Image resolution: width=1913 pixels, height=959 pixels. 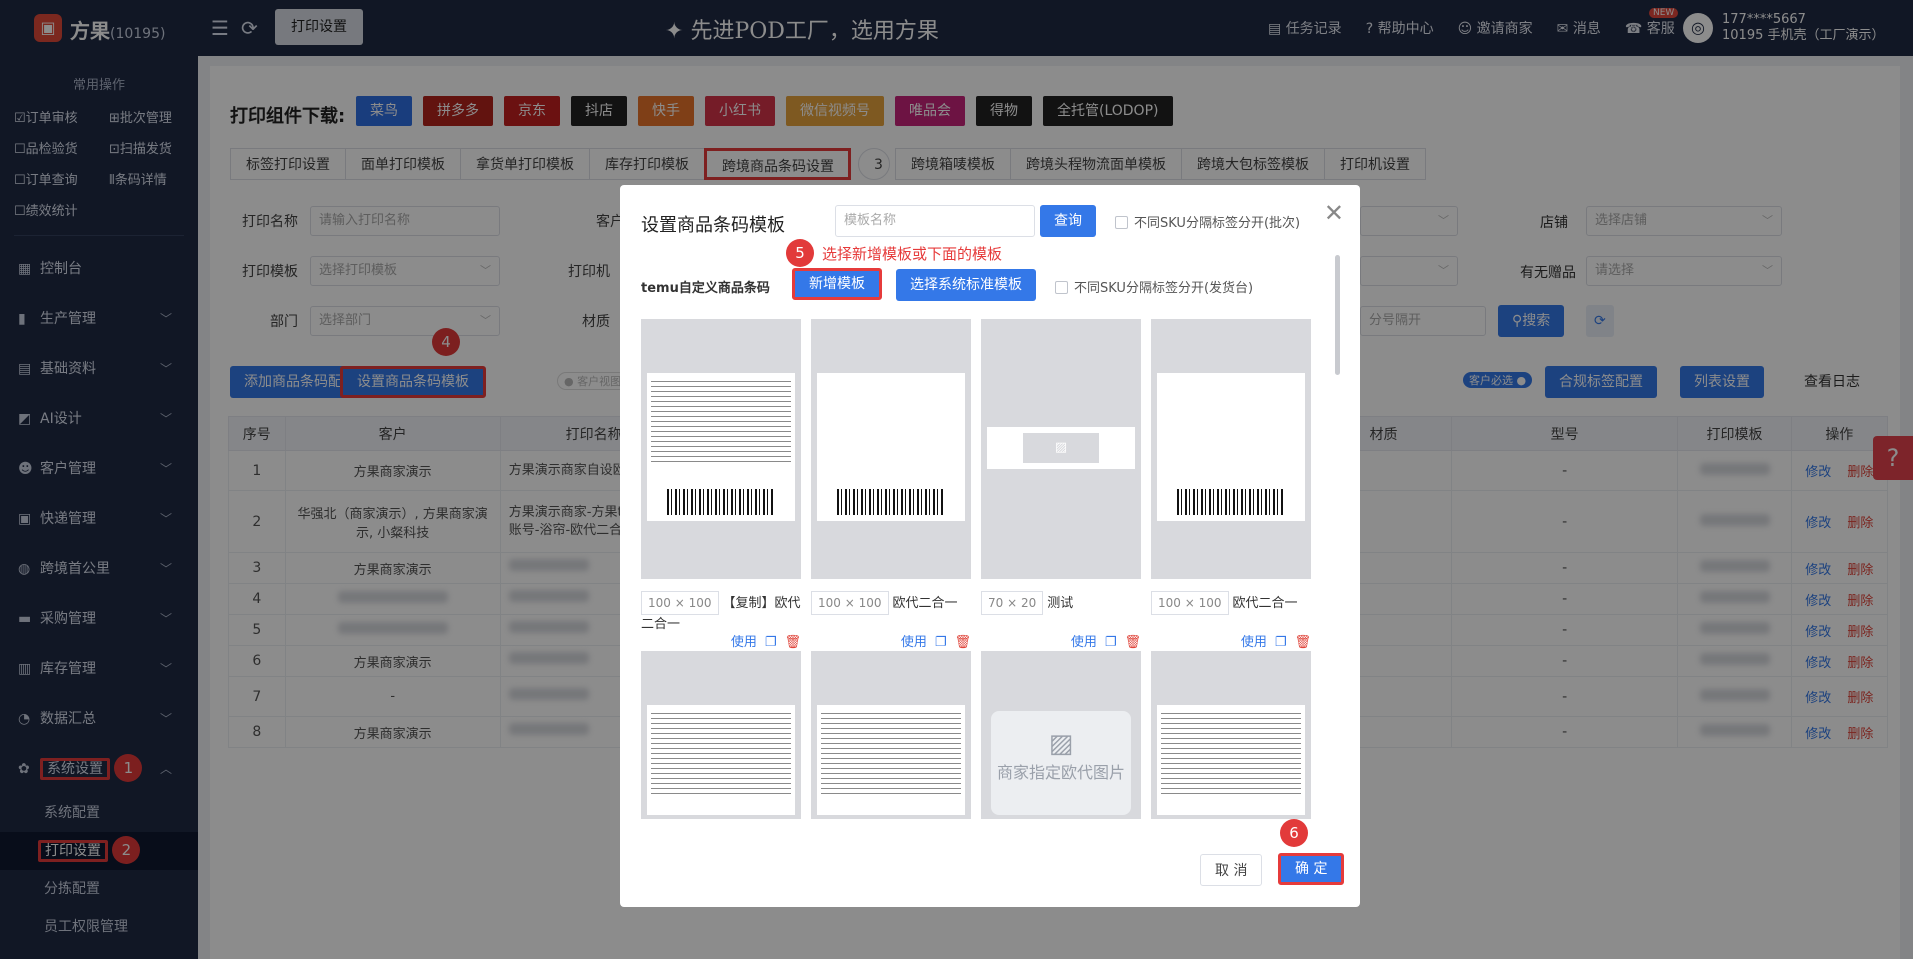 What do you see at coordinates (800, 253) in the screenshot?
I see `step-badge-5: 5` at bounding box center [800, 253].